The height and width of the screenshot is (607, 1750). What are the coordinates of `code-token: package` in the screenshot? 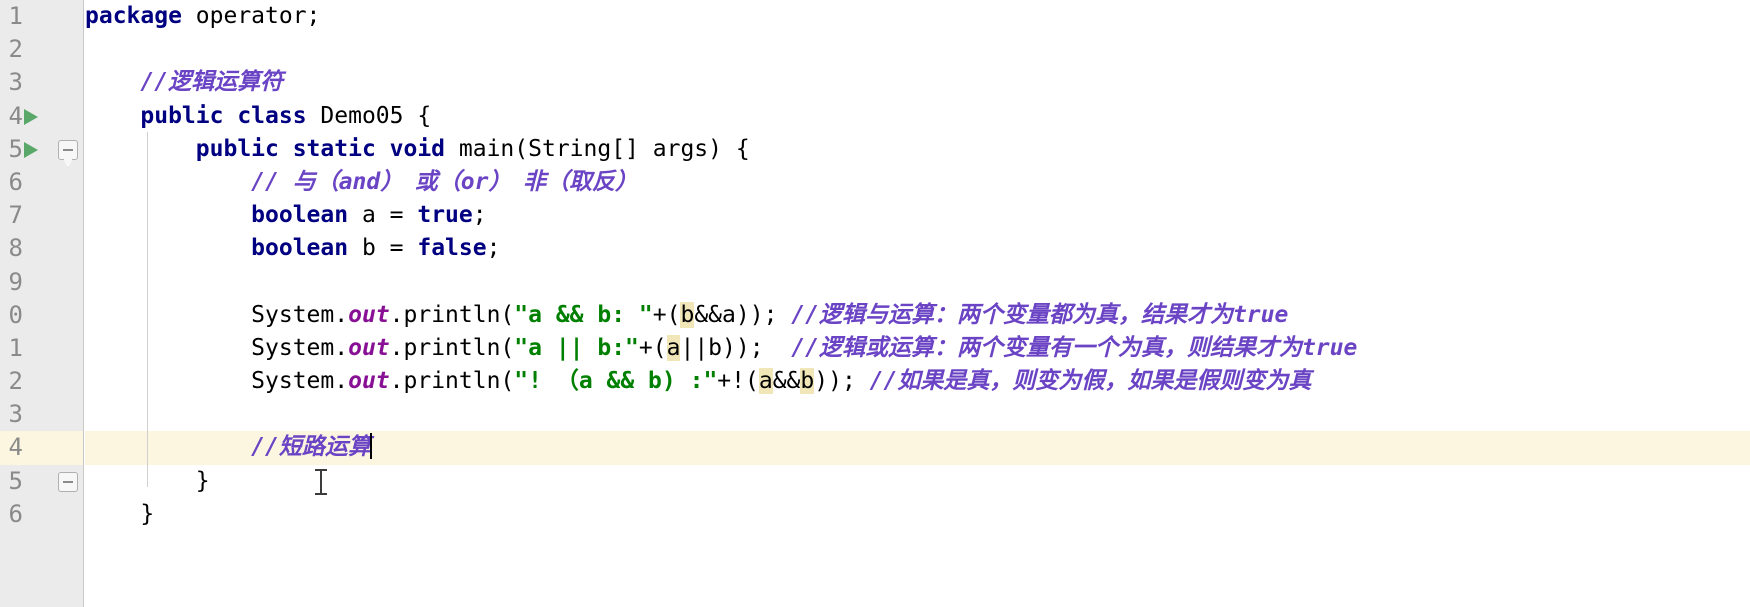 It's located at (140, 16).